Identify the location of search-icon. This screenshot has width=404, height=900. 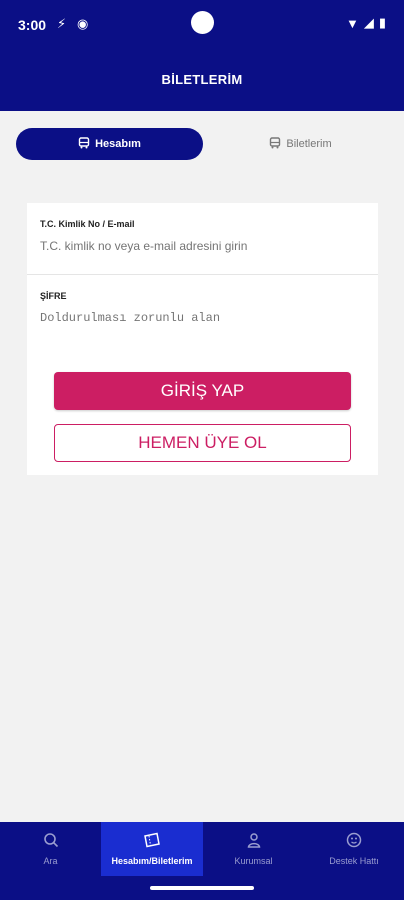
(51, 842).